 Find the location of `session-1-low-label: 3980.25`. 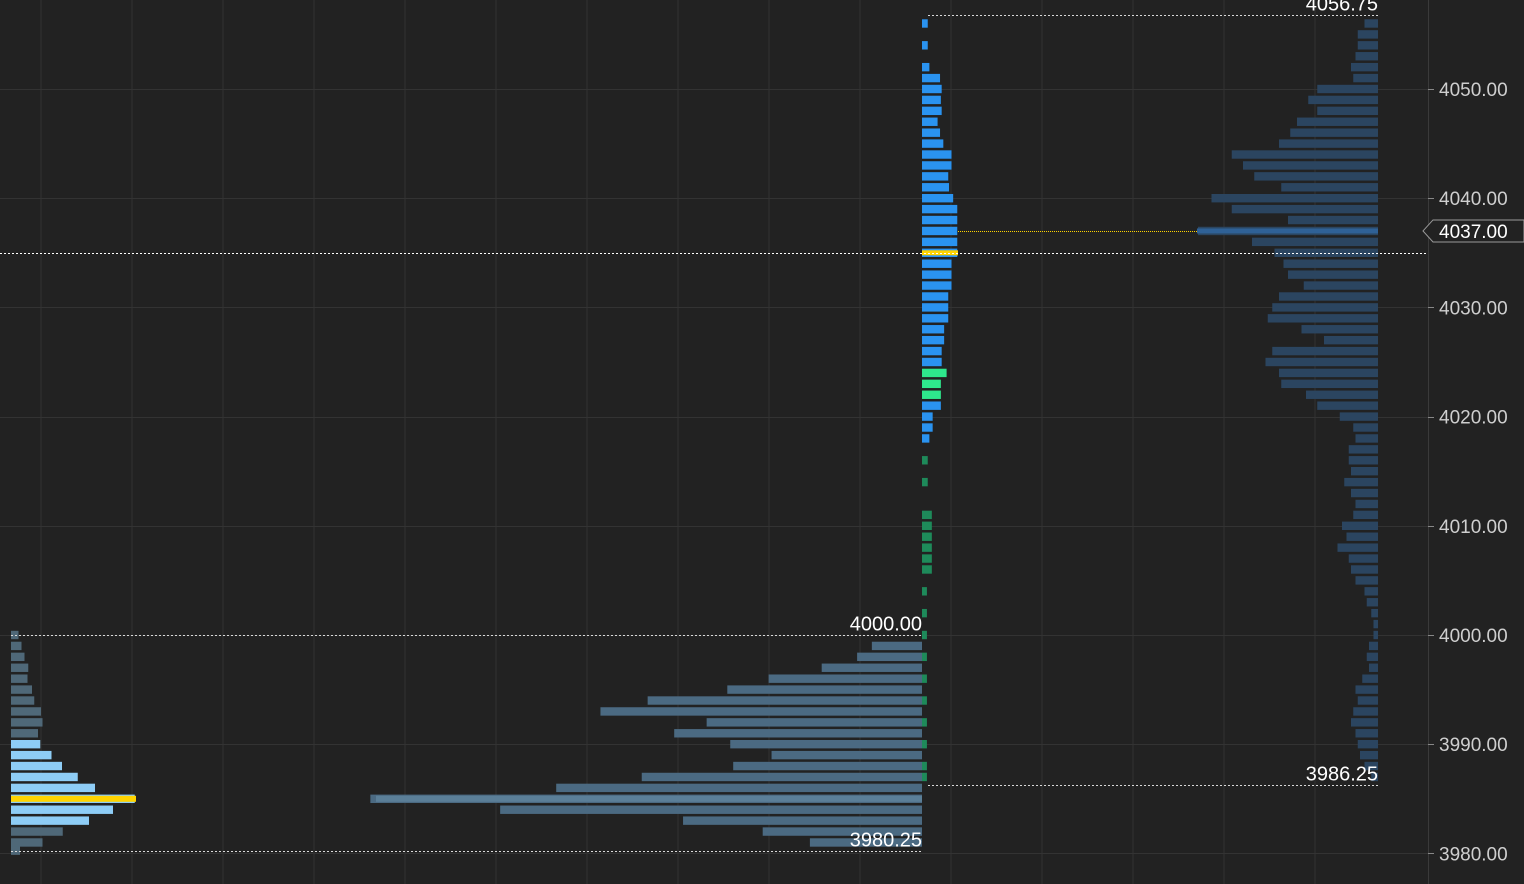

session-1-low-label: 3980.25 is located at coordinates (886, 841).